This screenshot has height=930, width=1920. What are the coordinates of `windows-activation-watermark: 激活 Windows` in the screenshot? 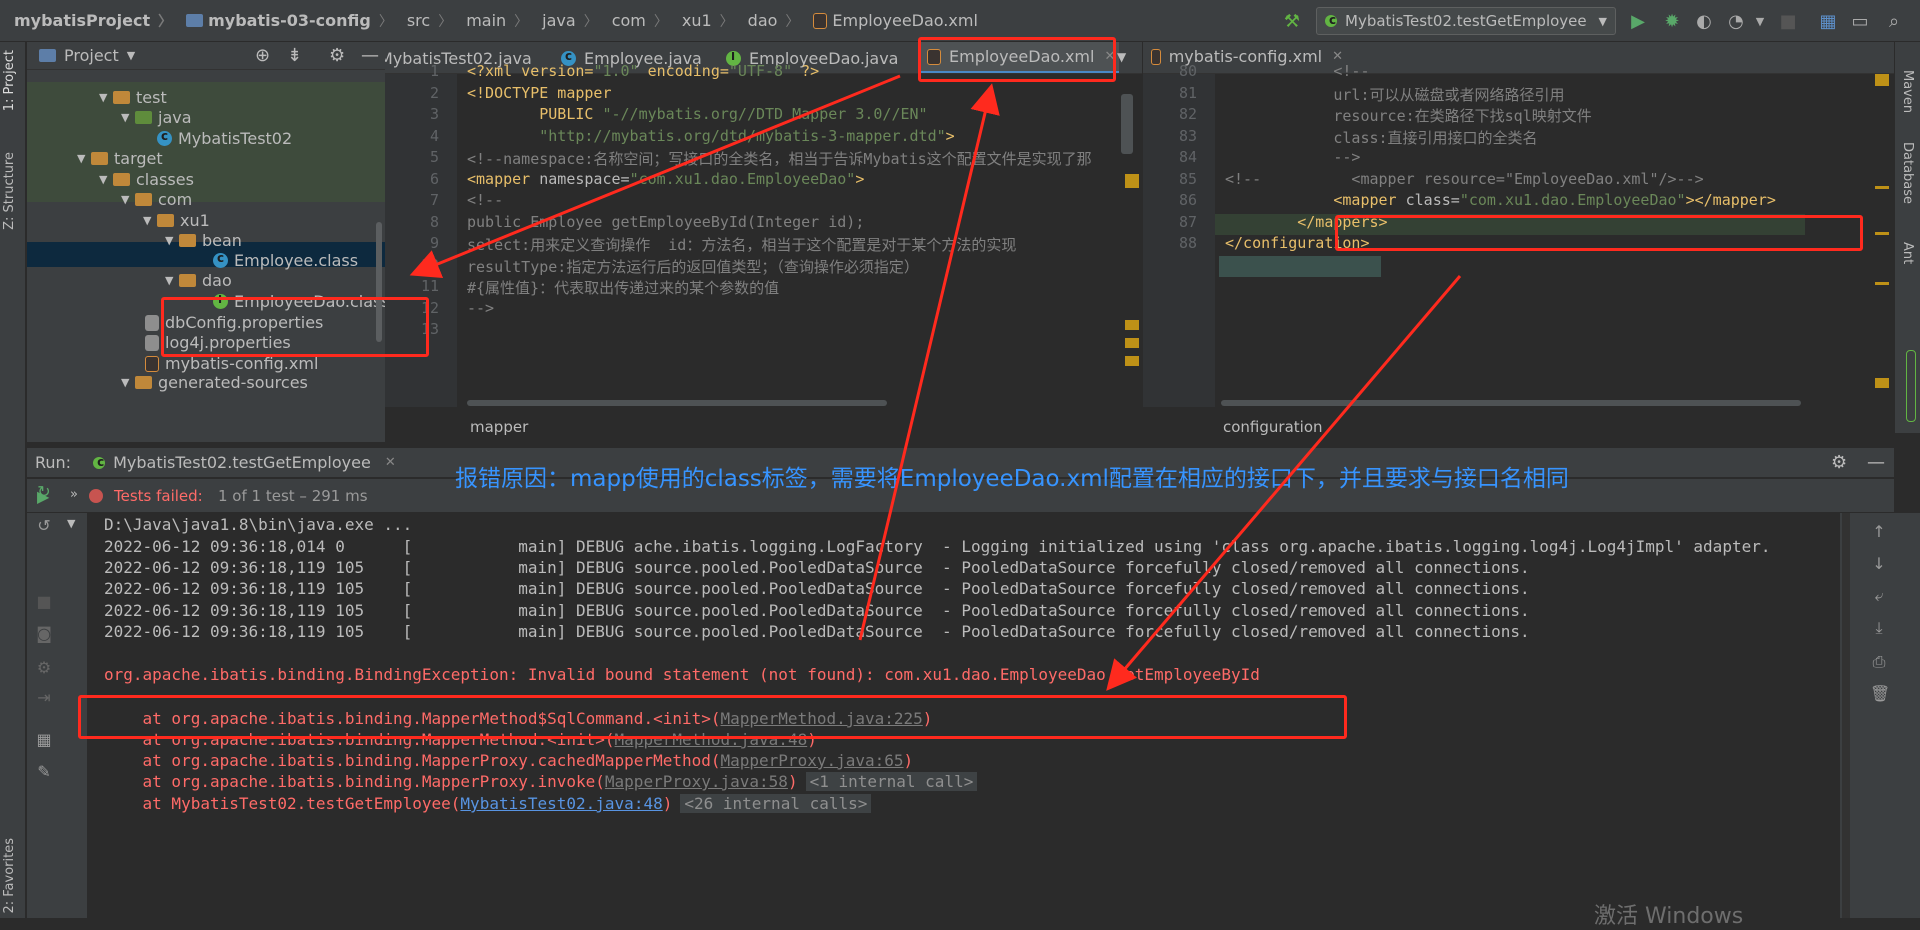 It's located at (1669, 916).